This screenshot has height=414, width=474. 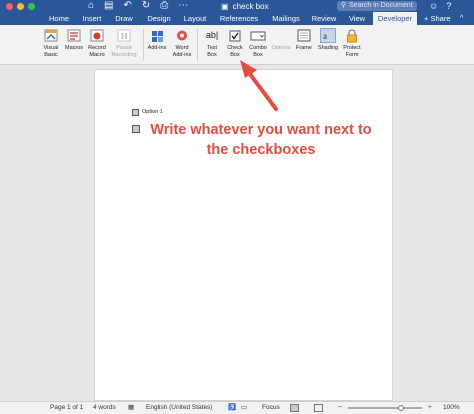 I want to click on text-box-label: Text Box, so click(x=212, y=51).